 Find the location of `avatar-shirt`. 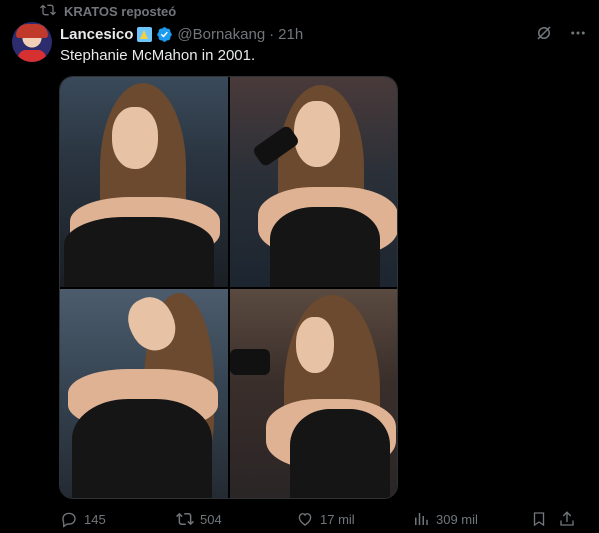

avatar-shirt is located at coordinates (32, 56).